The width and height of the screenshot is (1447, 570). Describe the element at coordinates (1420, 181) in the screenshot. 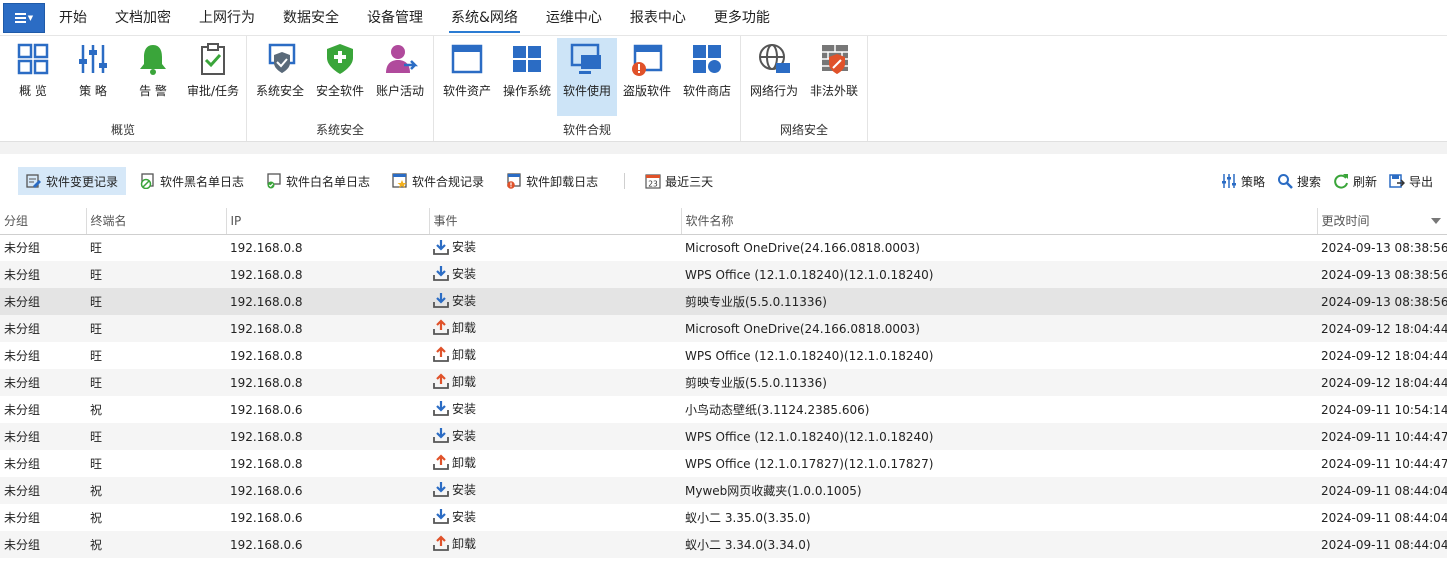

I see `toolbar-button-label: 导出` at that location.